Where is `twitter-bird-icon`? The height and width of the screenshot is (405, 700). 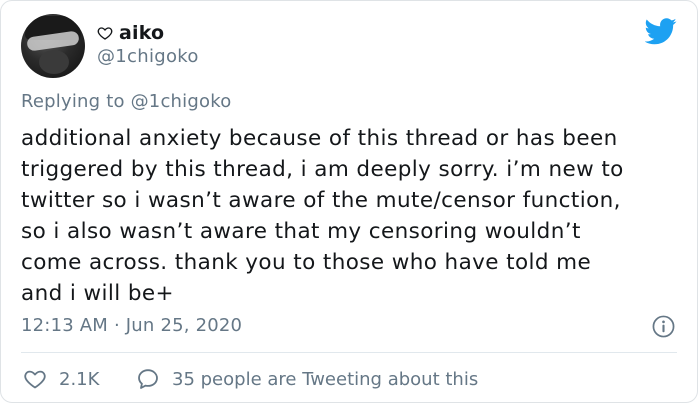 twitter-bird-icon is located at coordinates (661, 31).